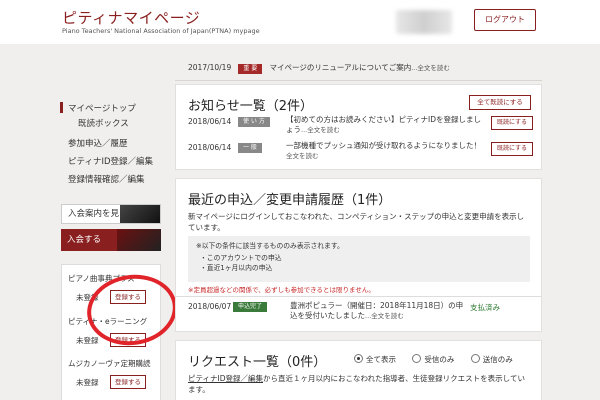 Image resolution: width=600 pixels, height=400 pixels. Describe the element at coordinates (128, 382) in the screenshot. I see `register-button: 登録する` at that location.